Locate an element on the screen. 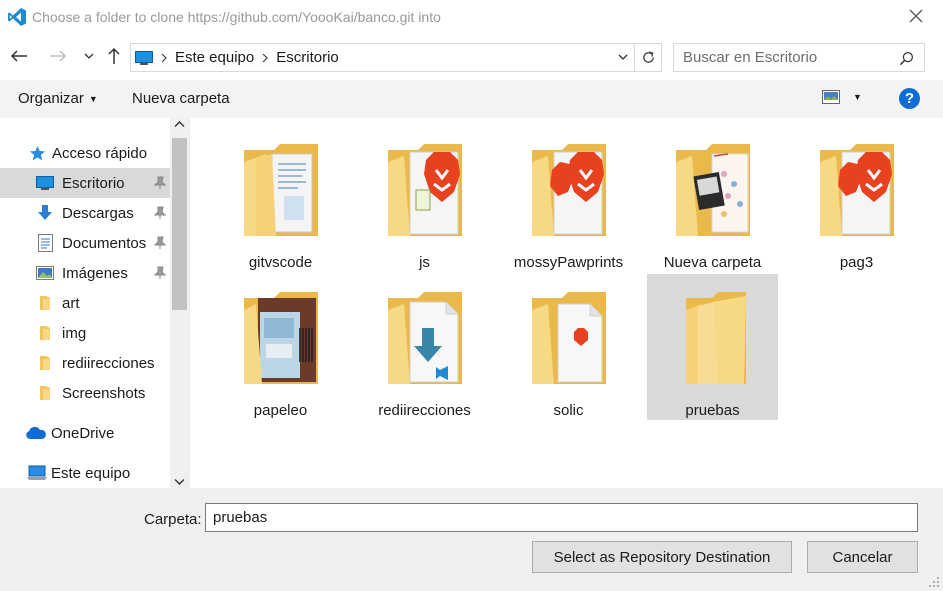 The image size is (943, 591). sidebar-item-label: rediirecciones is located at coordinates (108, 363).